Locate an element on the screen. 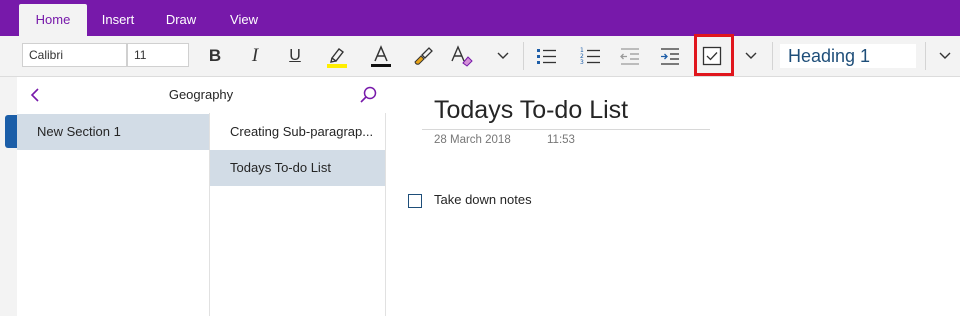  search-button is located at coordinates (368, 95).